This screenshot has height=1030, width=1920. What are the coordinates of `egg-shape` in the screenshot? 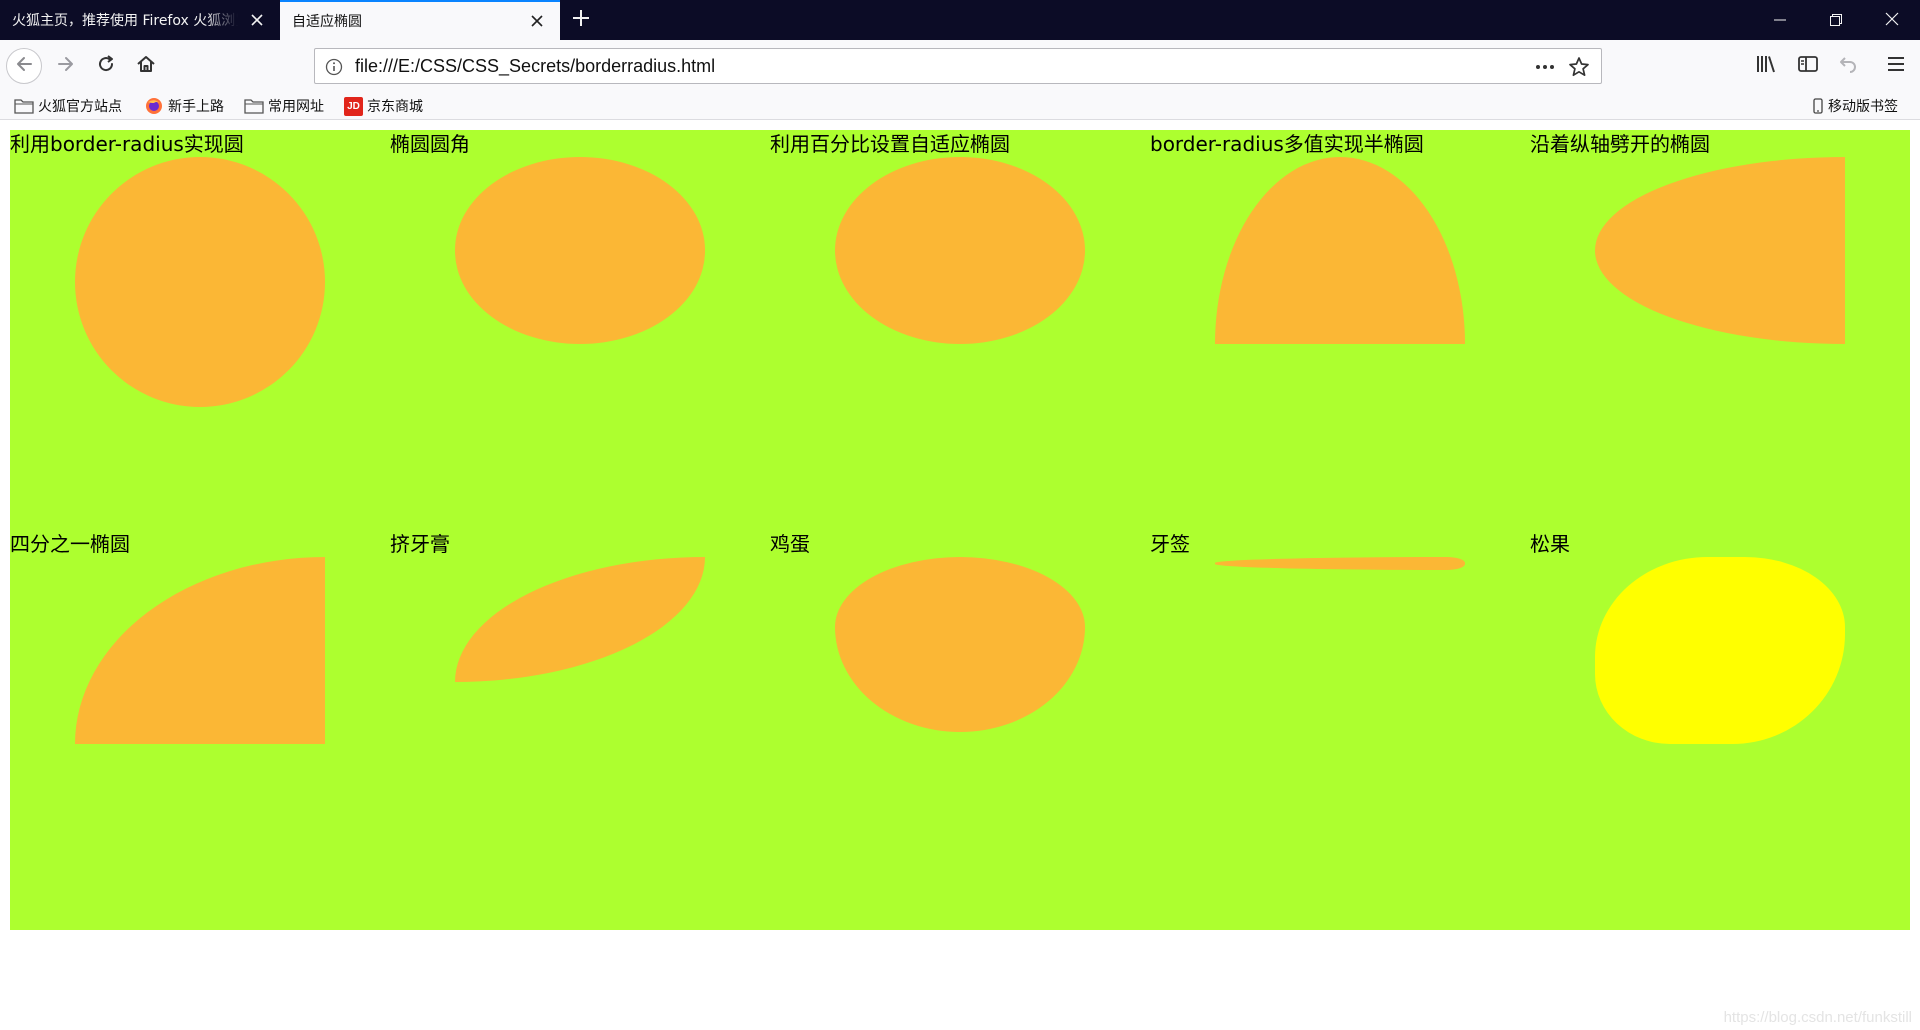 It's located at (960, 644).